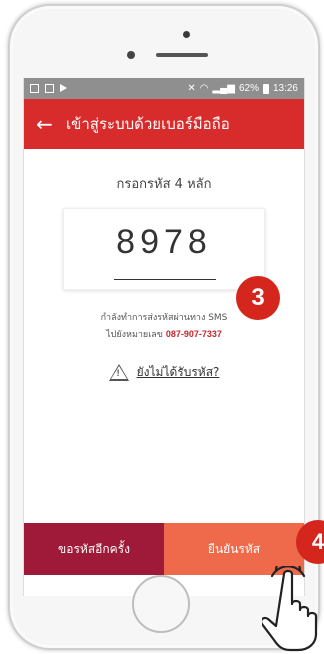  Describe the element at coordinates (223, 88) in the screenshot. I see `signal-icon: ▂▄▆` at that location.